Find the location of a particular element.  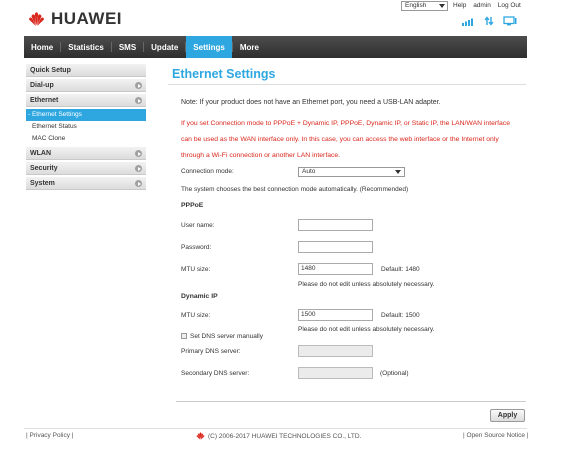

top-links: Help admin Log Out is located at coordinates (489, 5).